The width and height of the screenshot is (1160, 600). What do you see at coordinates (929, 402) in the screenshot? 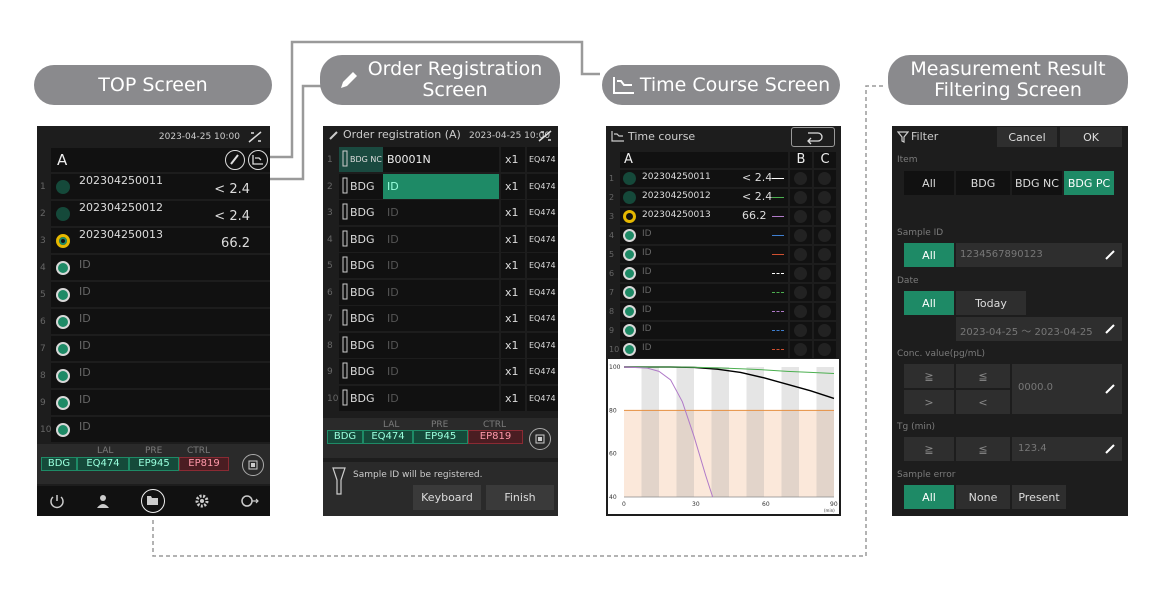
I see `conc-gt-button: >` at bounding box center [929, 402].